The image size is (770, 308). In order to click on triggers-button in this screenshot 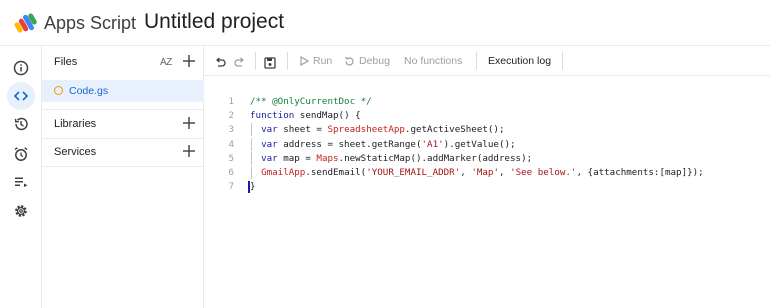, I will do `click(21, 154)`.